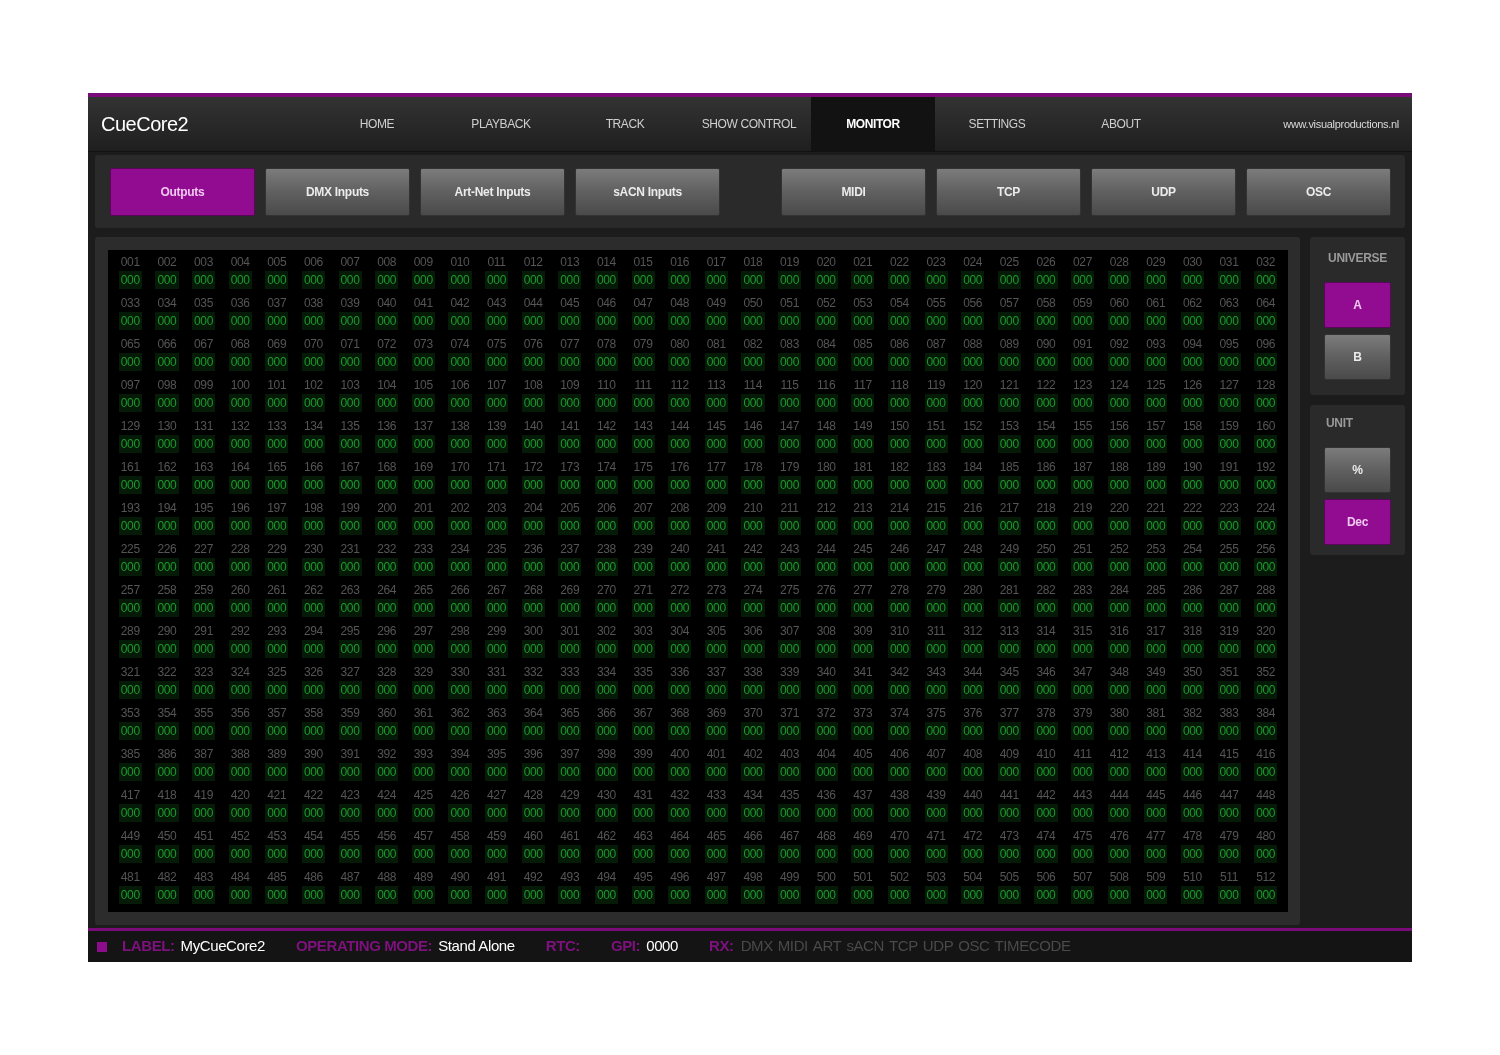 This screenshot has height=1055, width=1500. Describe the element at coordinates (606, 303) in the screenshot. I see `channel-number: 046` at that location.